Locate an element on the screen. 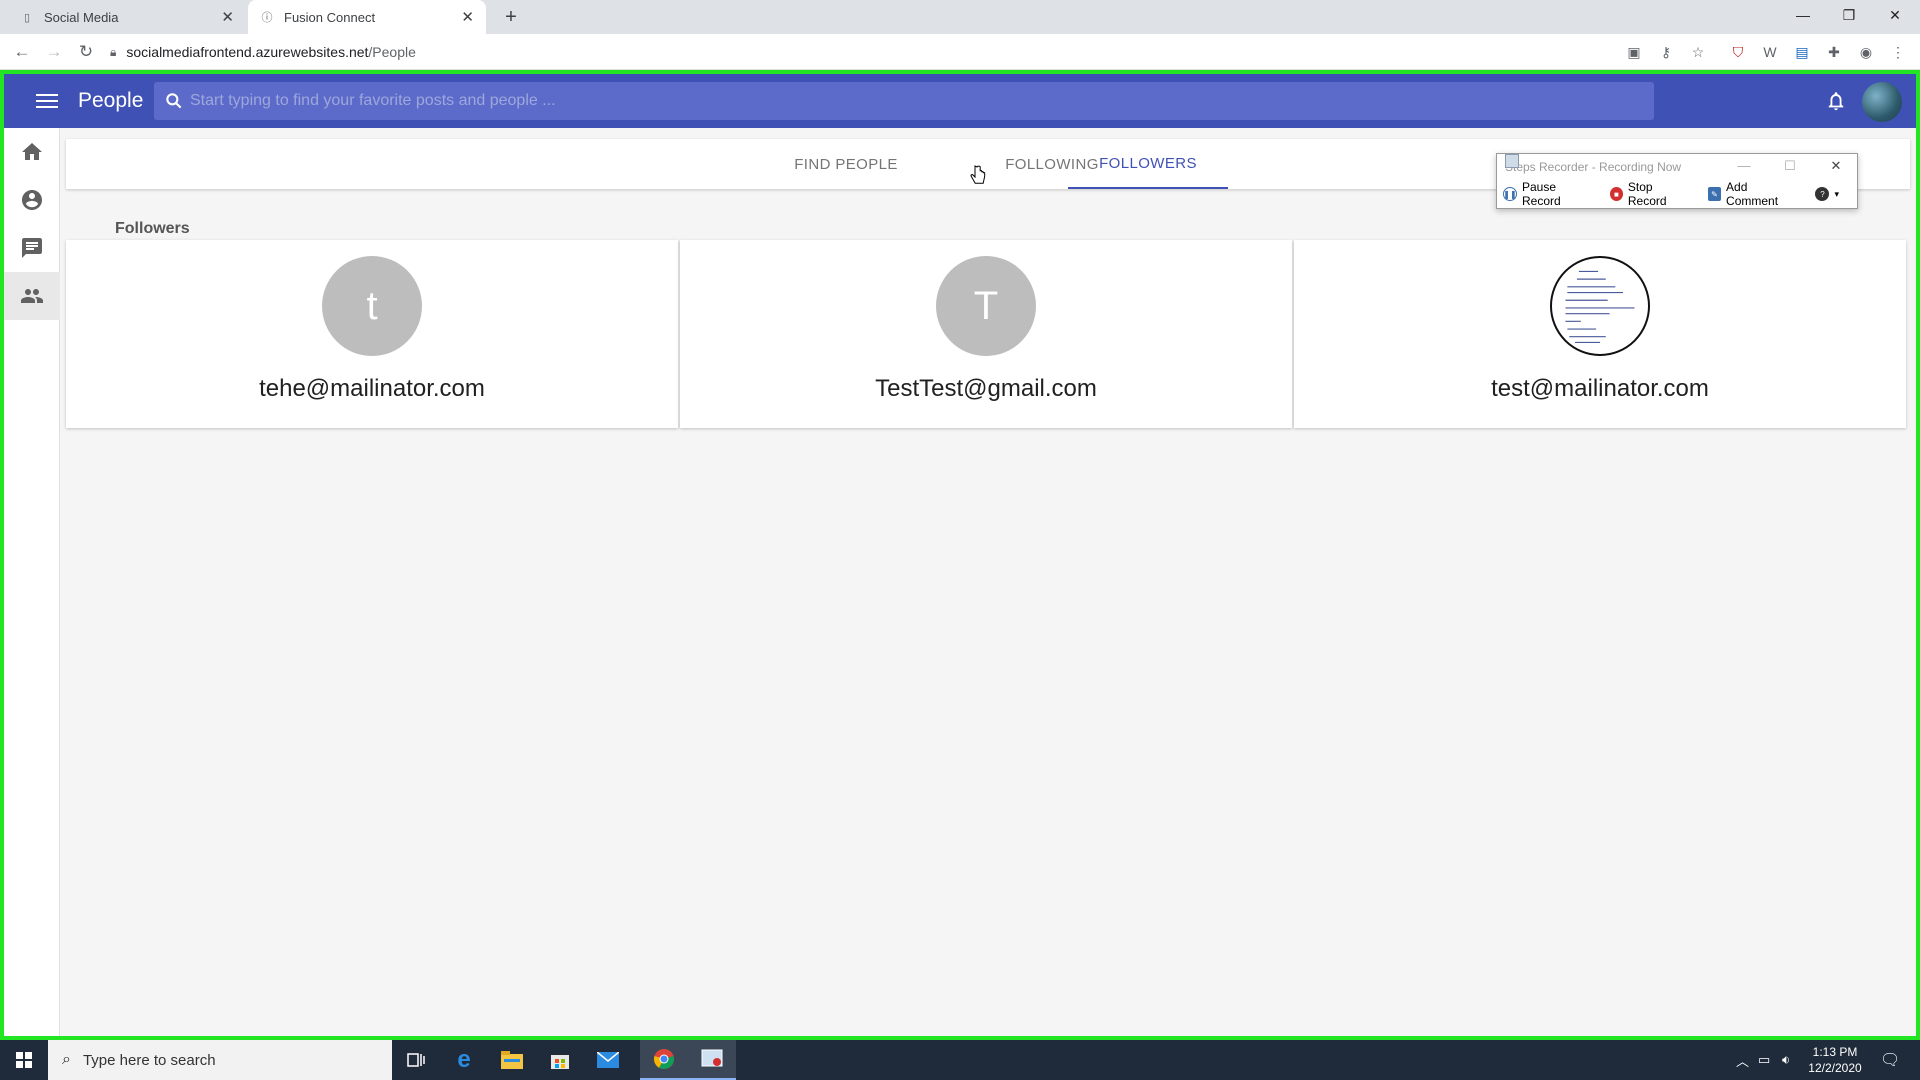 The height and width of the screenshot is (1080, 1920). pause-record-button: ❚❚ Pause Record is located at coordinates (1547, 194).